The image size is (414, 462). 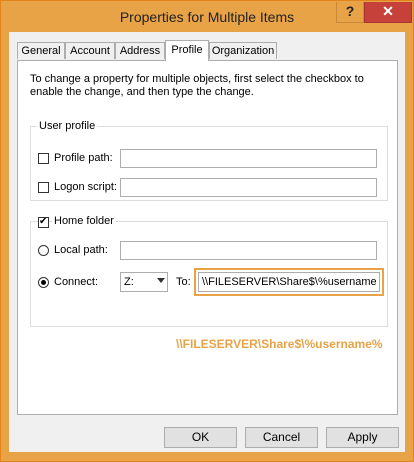 I want to click on tab-organization: Organization, so click(x=243, y=50).